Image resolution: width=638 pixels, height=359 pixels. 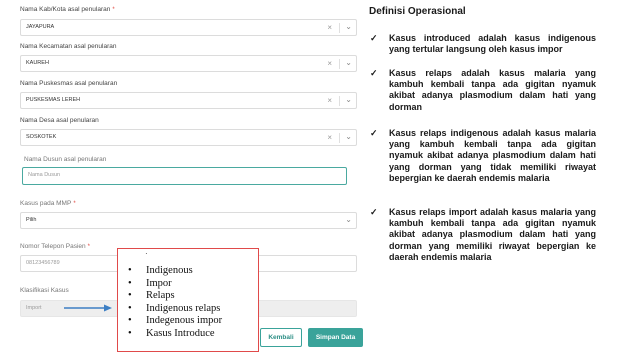 I want to click on kabkota-label: Nama Kab/Kota asal penularan *, so click(x=67, y=9).